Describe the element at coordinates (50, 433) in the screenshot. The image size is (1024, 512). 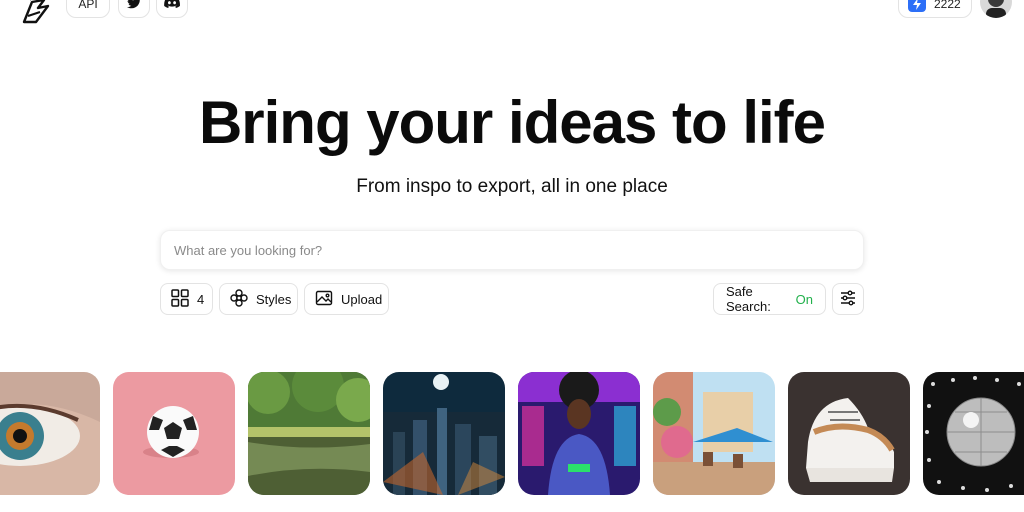
I see `gallery-image-eye` at that location.